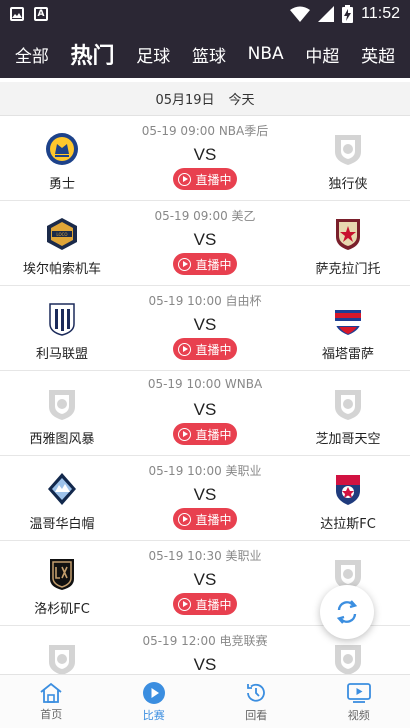 This screenshot has height=728, width=410. Describe the element at coordinates (380, 13) in the screenshot. I see `clock: 11:52` at that location.